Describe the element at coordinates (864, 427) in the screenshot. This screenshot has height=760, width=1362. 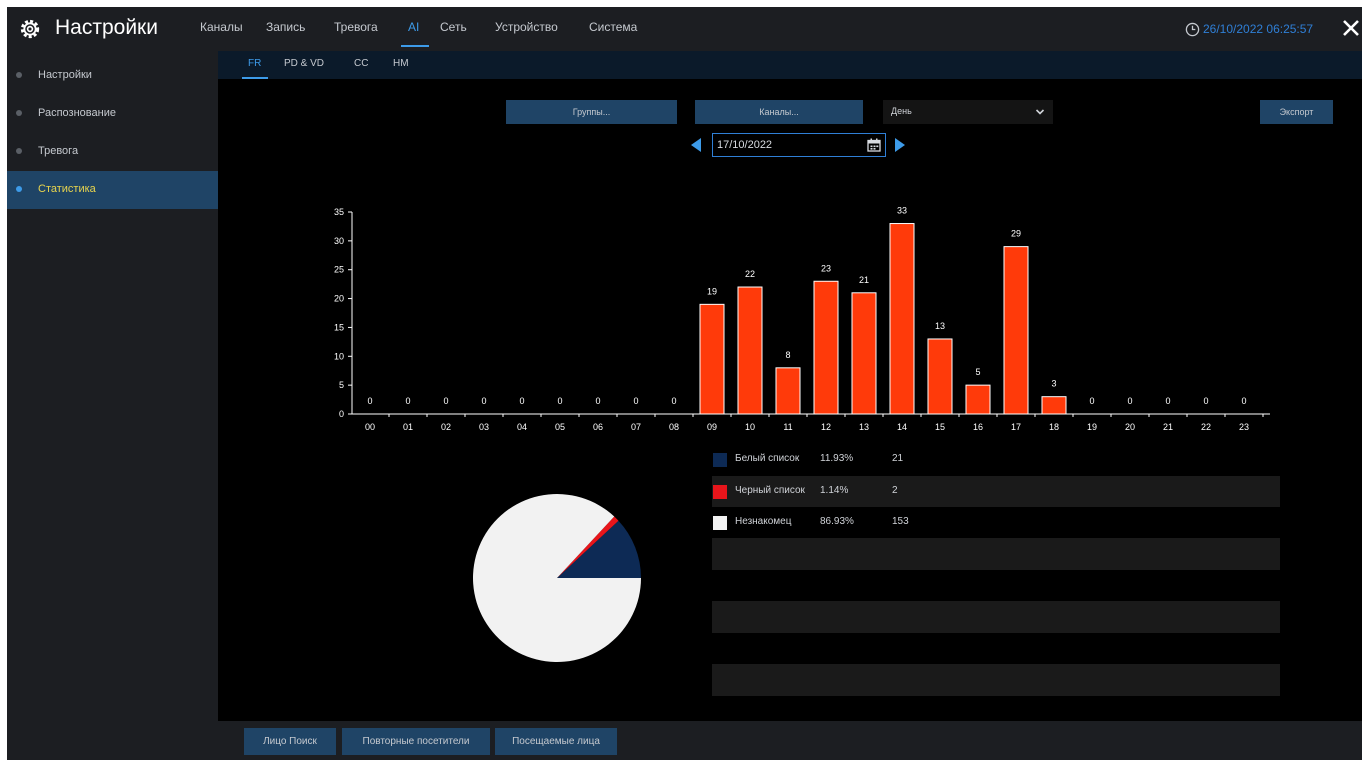
I see `x-tick-label: 13` at that location.